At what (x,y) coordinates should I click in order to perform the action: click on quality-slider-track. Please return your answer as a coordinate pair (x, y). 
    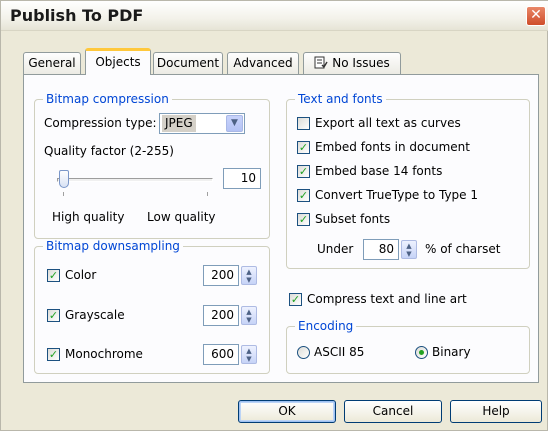
    Looking at the image, I should click on (135, 180).